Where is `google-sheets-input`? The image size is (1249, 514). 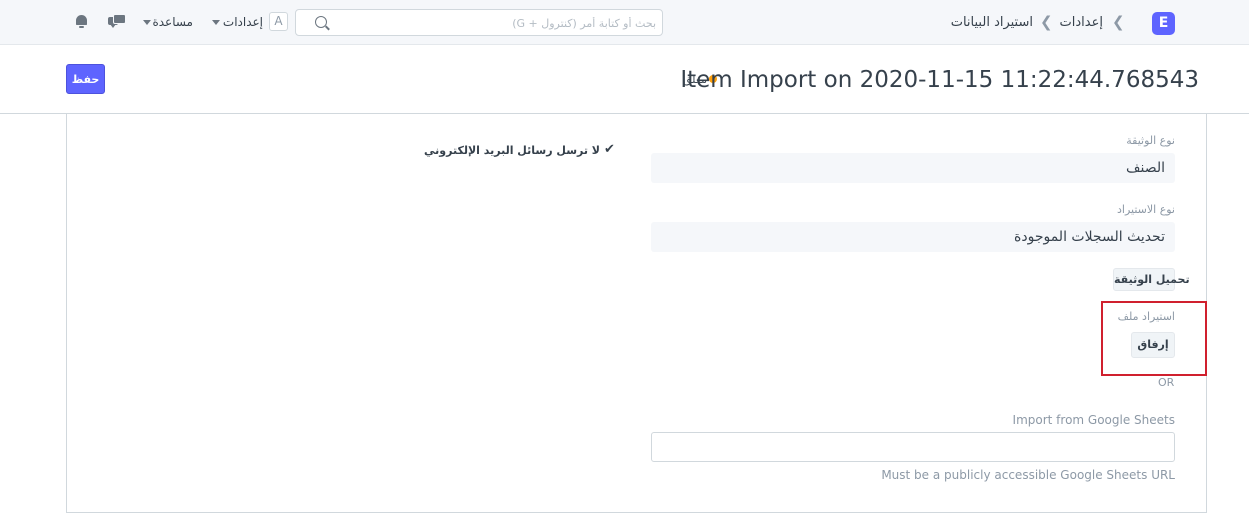 google-sheets-input is located at coordinates (913, 447).